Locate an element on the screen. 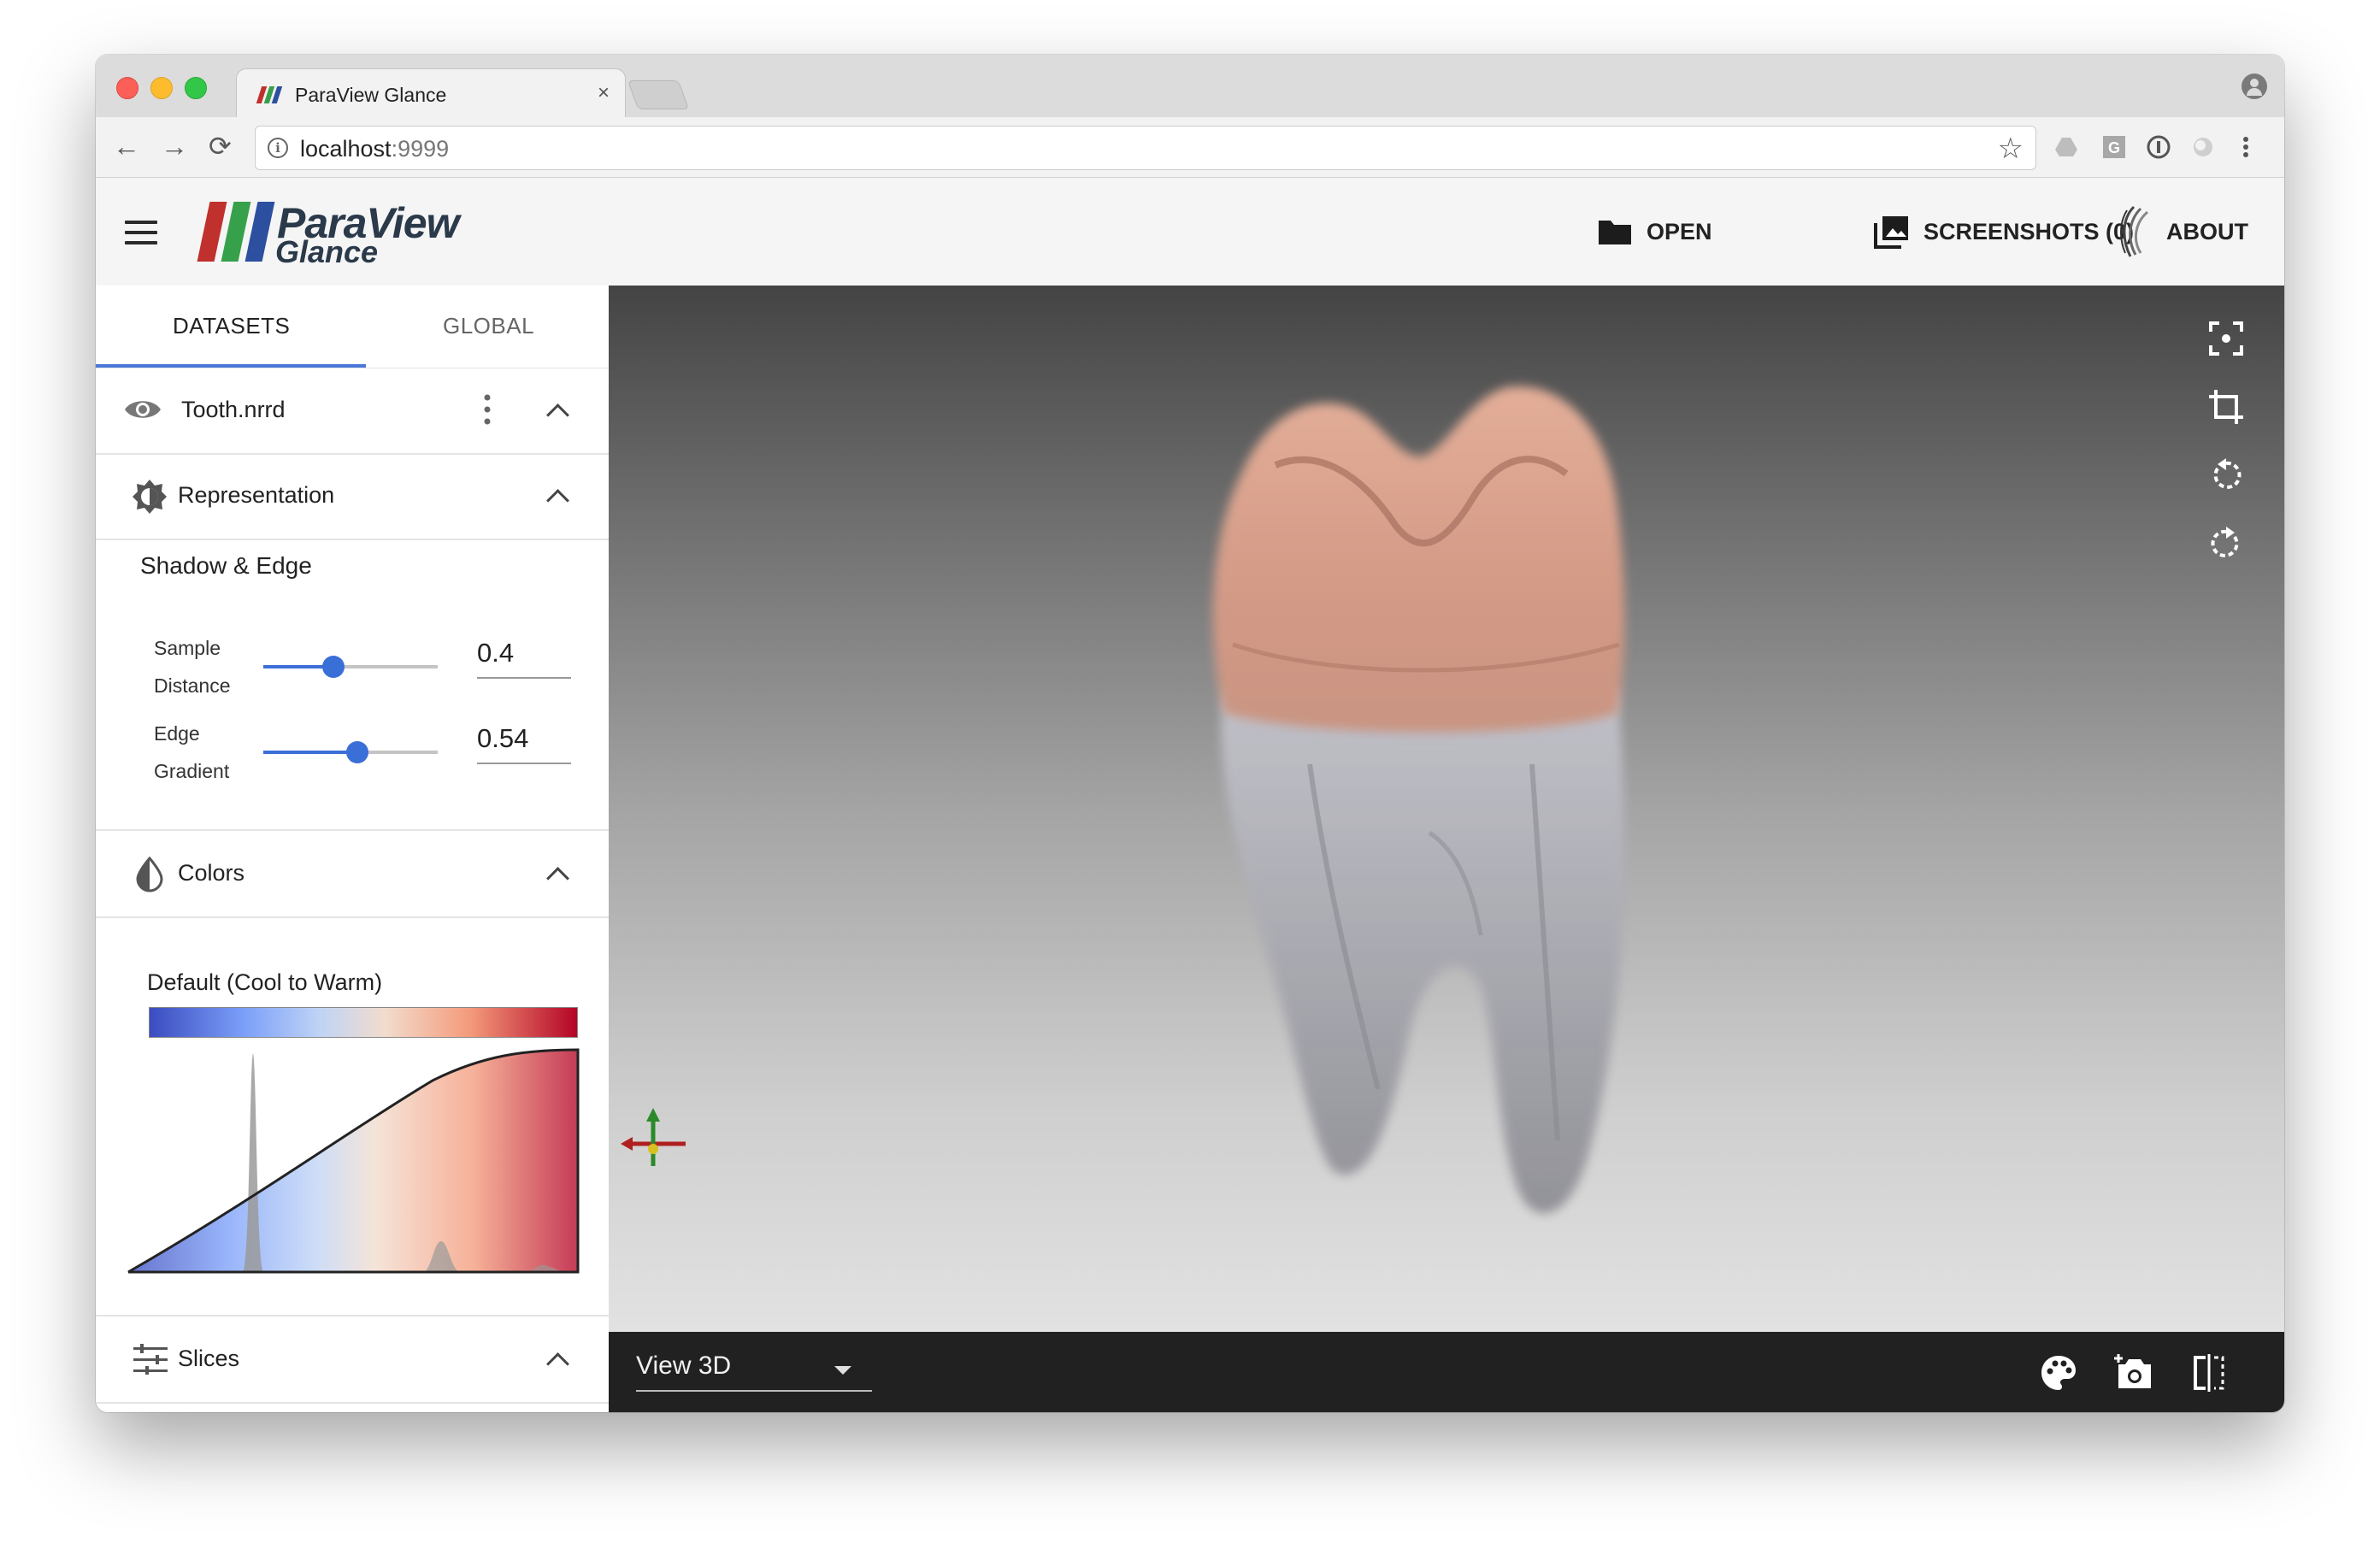 The height and width of the screenshot is (1549, 2380). dropdown-arrow-icon is located at coordinates (843, 1370).